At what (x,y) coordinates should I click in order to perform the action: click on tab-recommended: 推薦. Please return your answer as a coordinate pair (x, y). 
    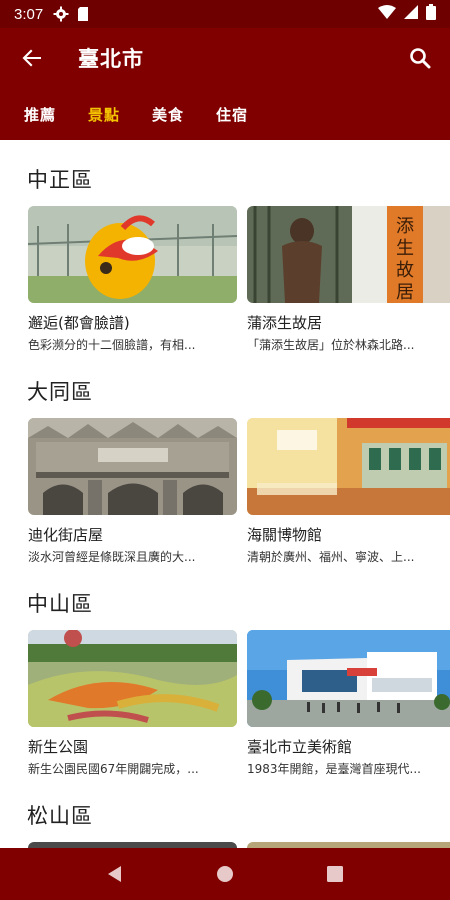
    Looking at the image, I should click on (40, 114).